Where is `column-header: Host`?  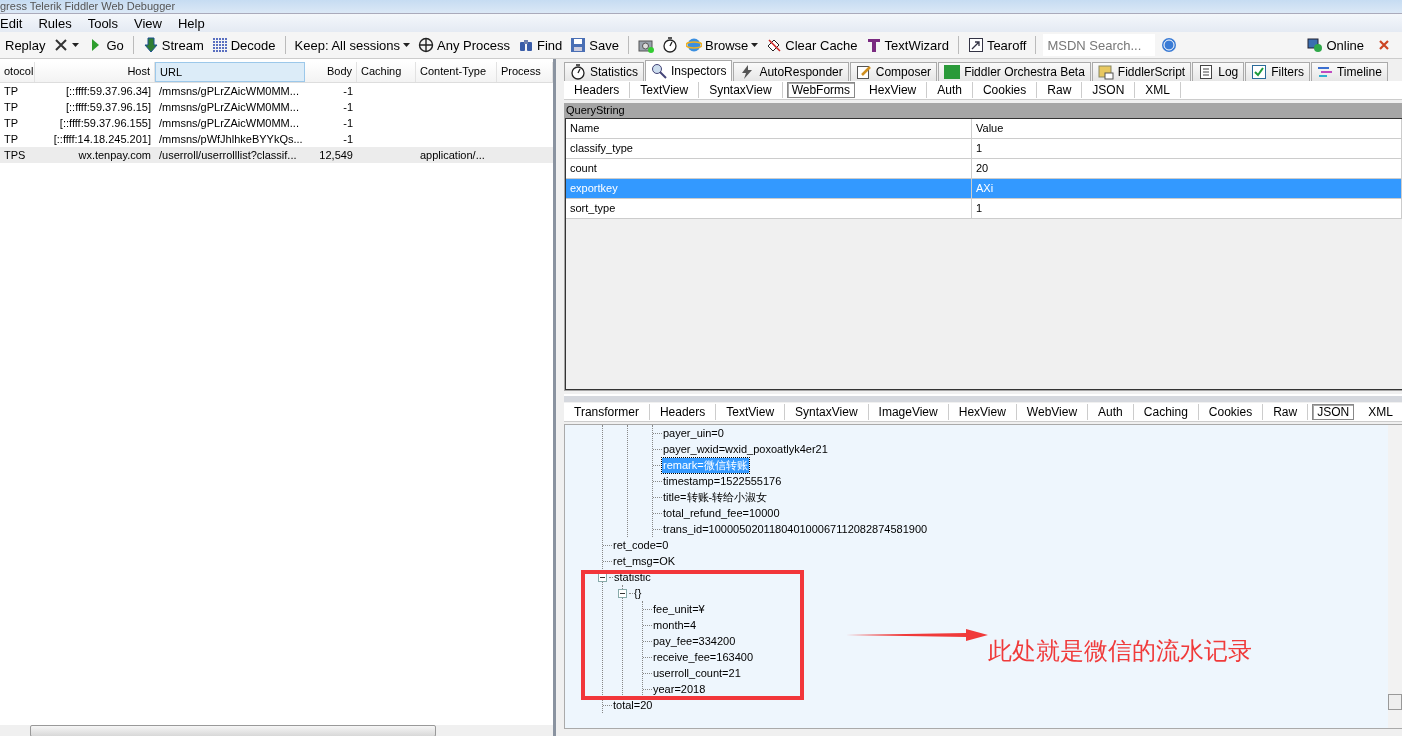
column-header: Host is located at coordinates (95, 72).